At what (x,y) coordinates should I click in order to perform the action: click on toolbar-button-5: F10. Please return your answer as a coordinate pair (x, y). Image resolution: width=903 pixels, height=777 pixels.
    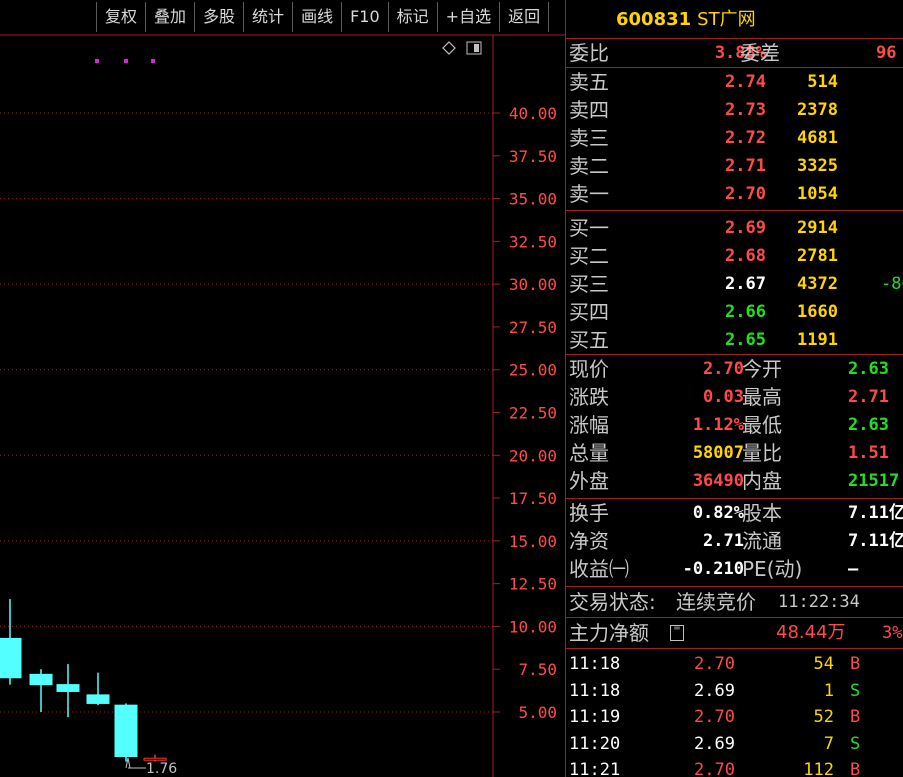
    Looking at the image, I should click on (364, 17).